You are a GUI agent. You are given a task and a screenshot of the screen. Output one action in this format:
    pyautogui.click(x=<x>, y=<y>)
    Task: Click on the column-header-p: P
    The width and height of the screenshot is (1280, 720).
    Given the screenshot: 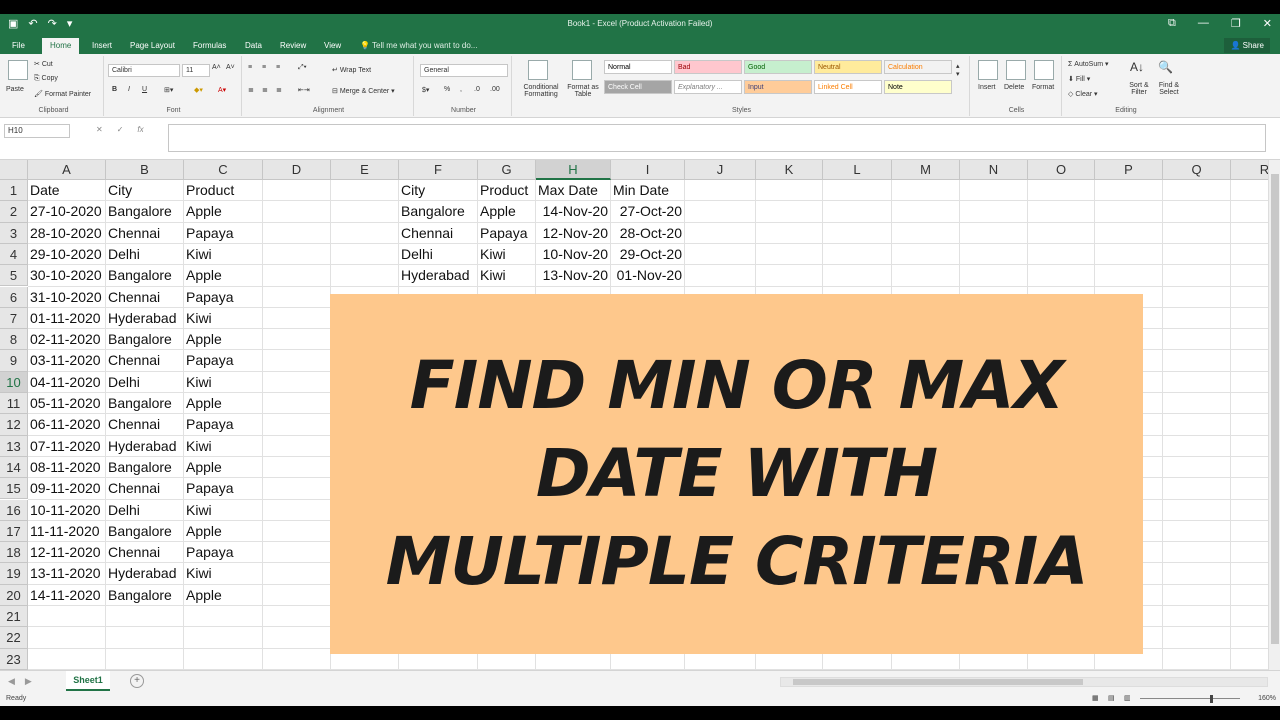 What is the action you would take?
    pyautogui.click(x=1129, y=170)
    